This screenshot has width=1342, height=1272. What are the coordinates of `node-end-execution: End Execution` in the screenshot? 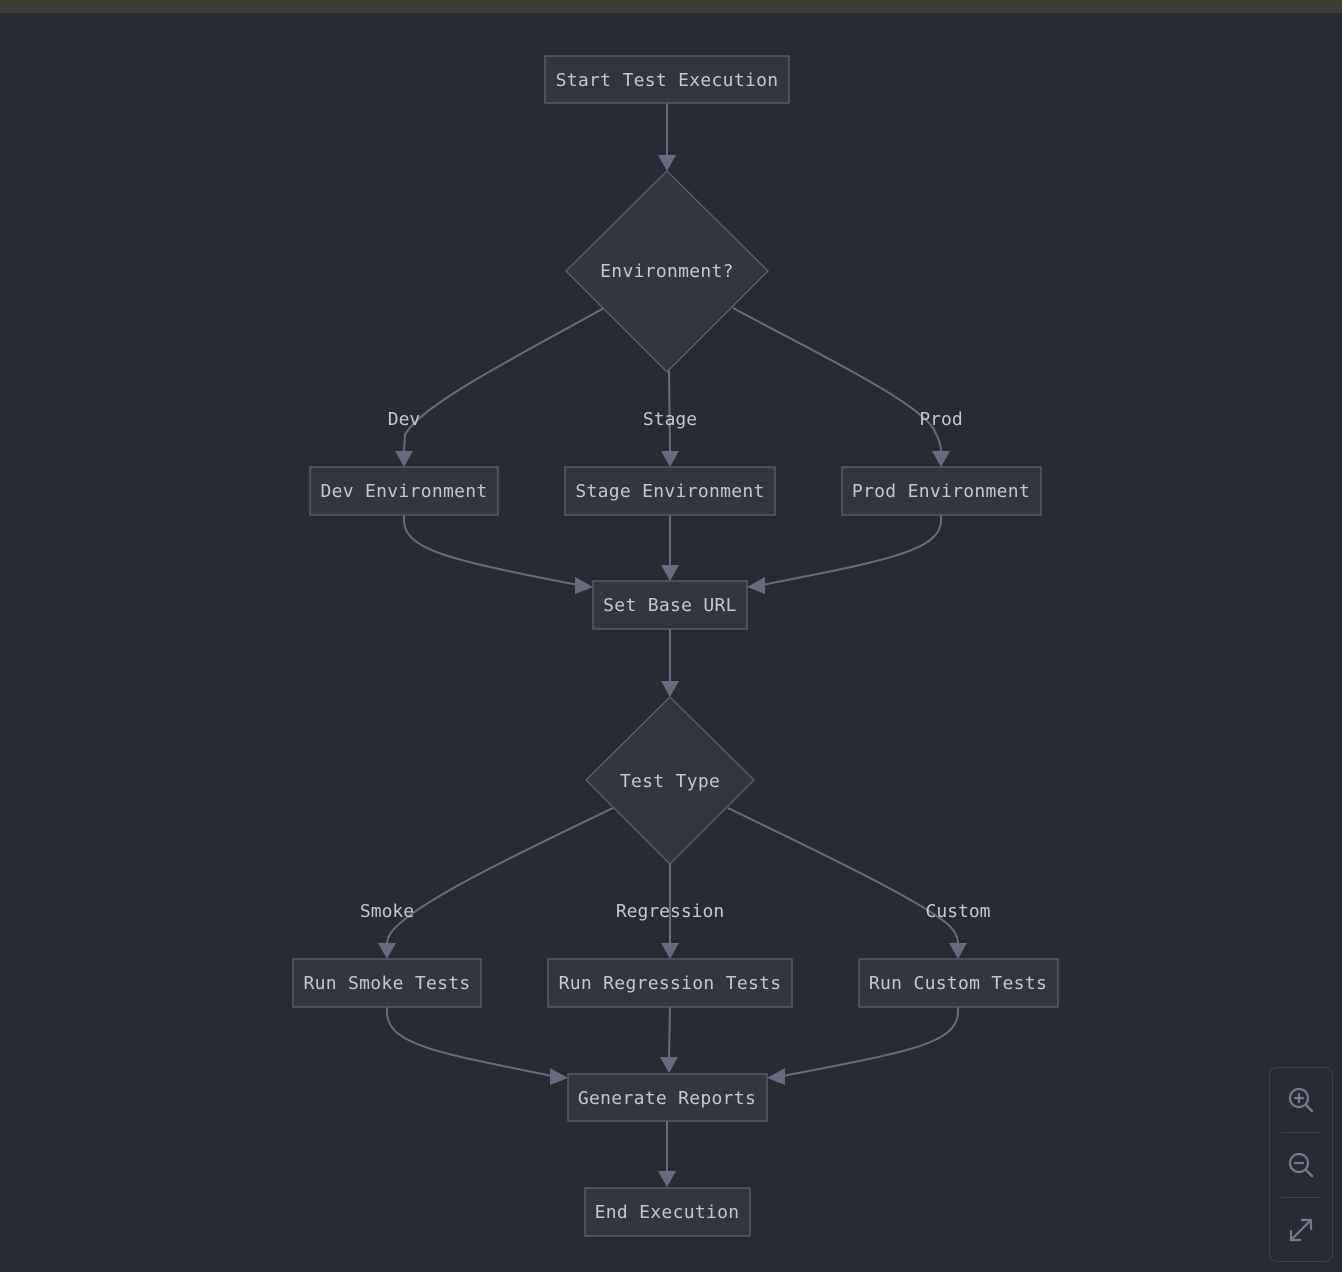 It's located at (667, 1212).